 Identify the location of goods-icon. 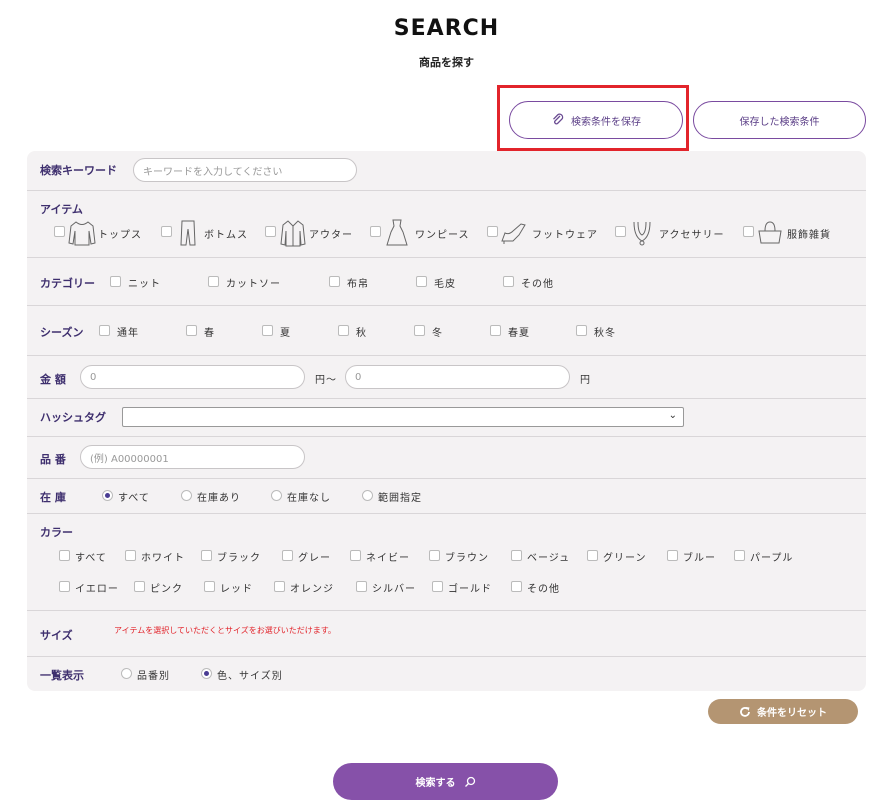
(770, 232).